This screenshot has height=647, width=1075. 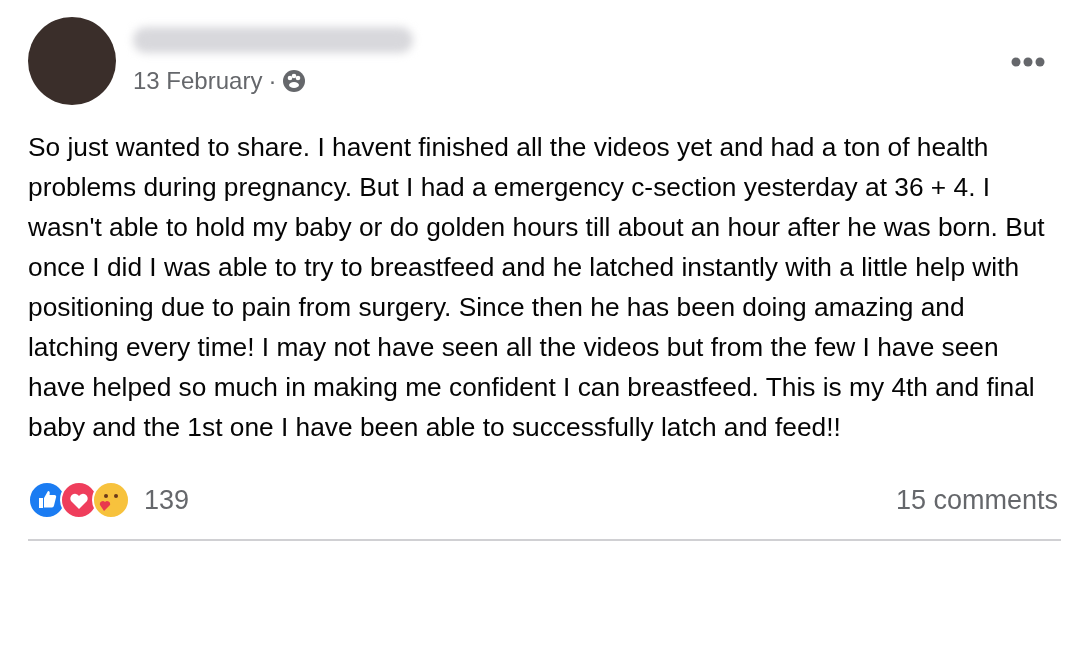 What do you see at coordinates (976, 500) in the screenshot?
I see `comments-link: 15 comments` at bounding box center [976, 500].